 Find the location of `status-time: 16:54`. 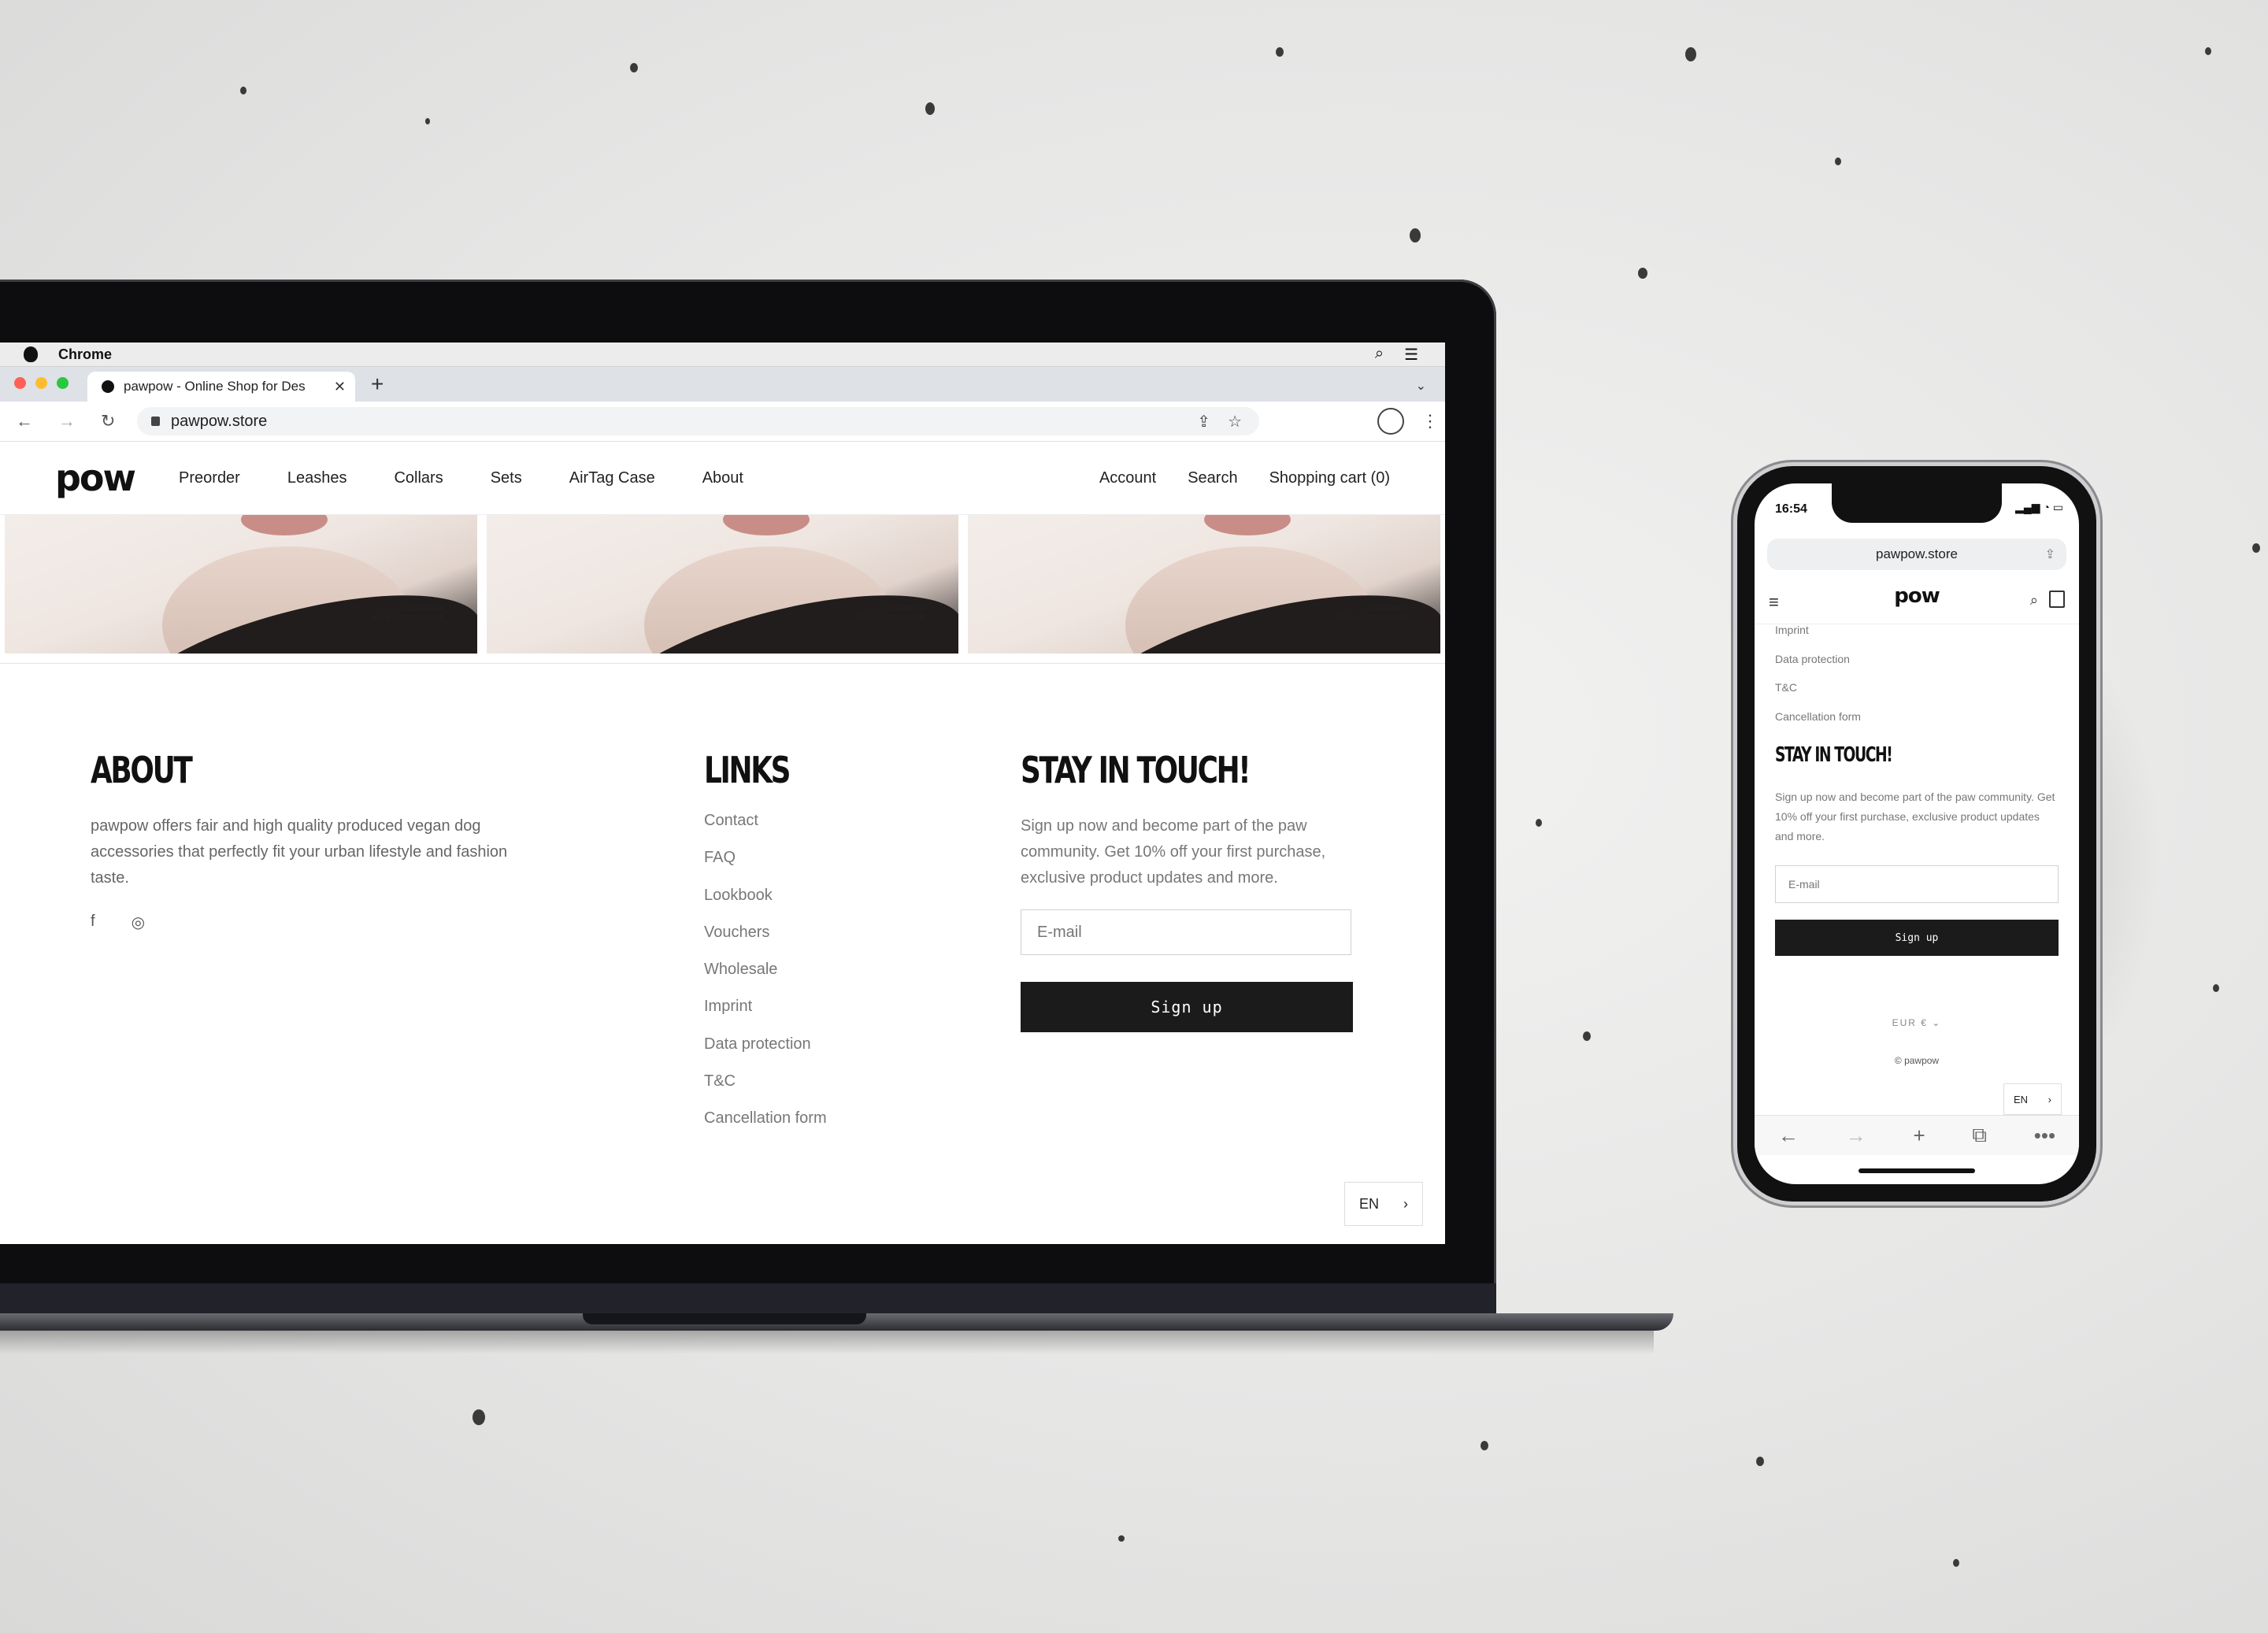

status-time: 16:54 is located at coordinates (1791, 509).